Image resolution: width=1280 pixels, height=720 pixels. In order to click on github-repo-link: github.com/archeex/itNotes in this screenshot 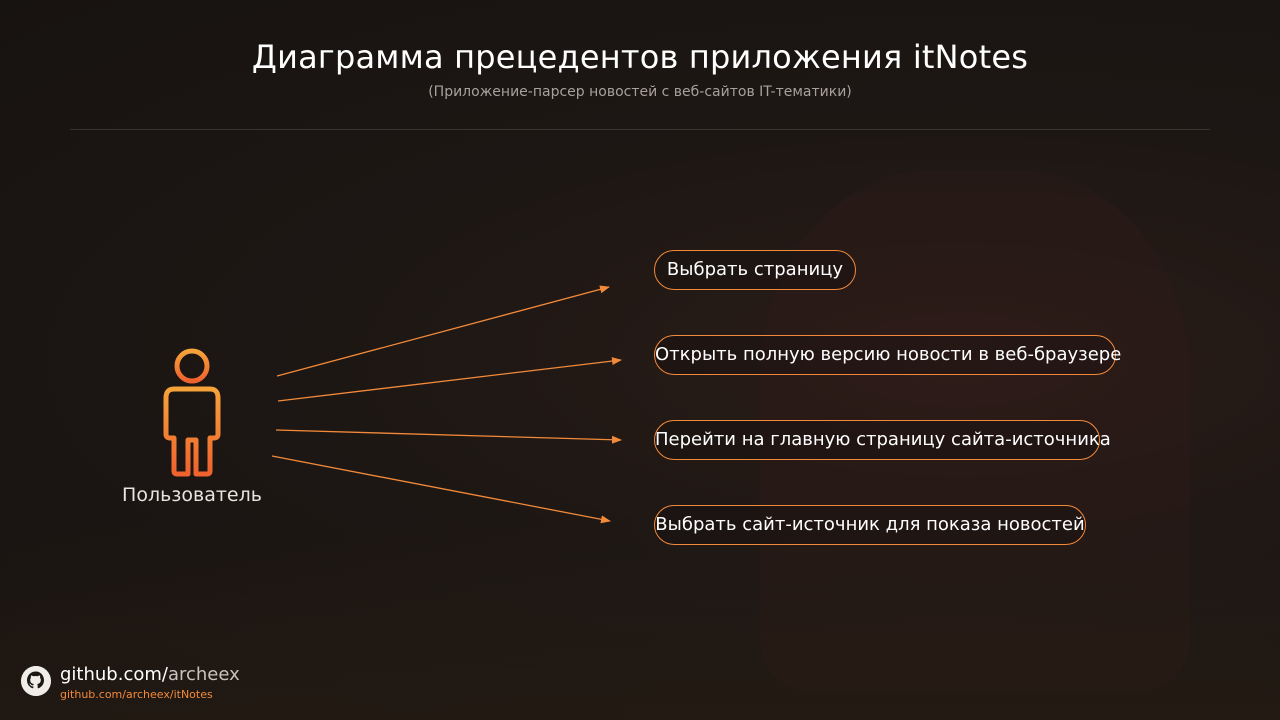, I will do `click(136, 694)`.